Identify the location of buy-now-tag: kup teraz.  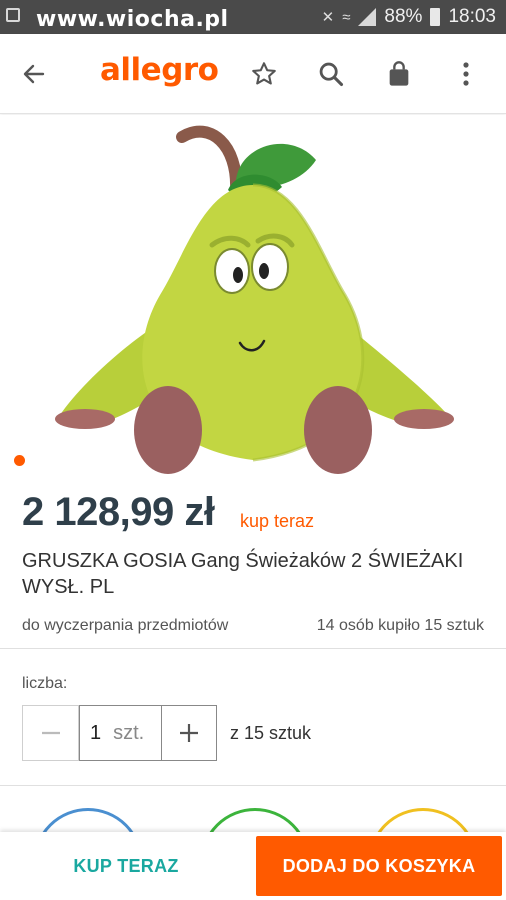
(277, 521).